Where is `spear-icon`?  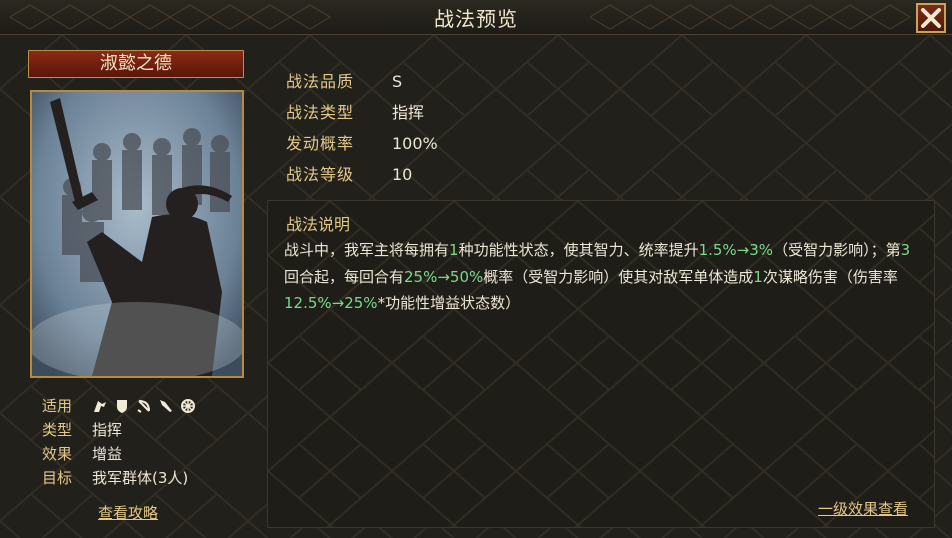 spear-icon is located at coordinates (166, 406).